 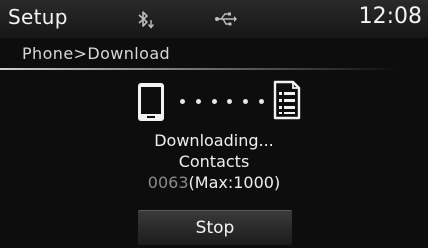 I want to click on contacts-list-icon, so click(x=287, y=100).